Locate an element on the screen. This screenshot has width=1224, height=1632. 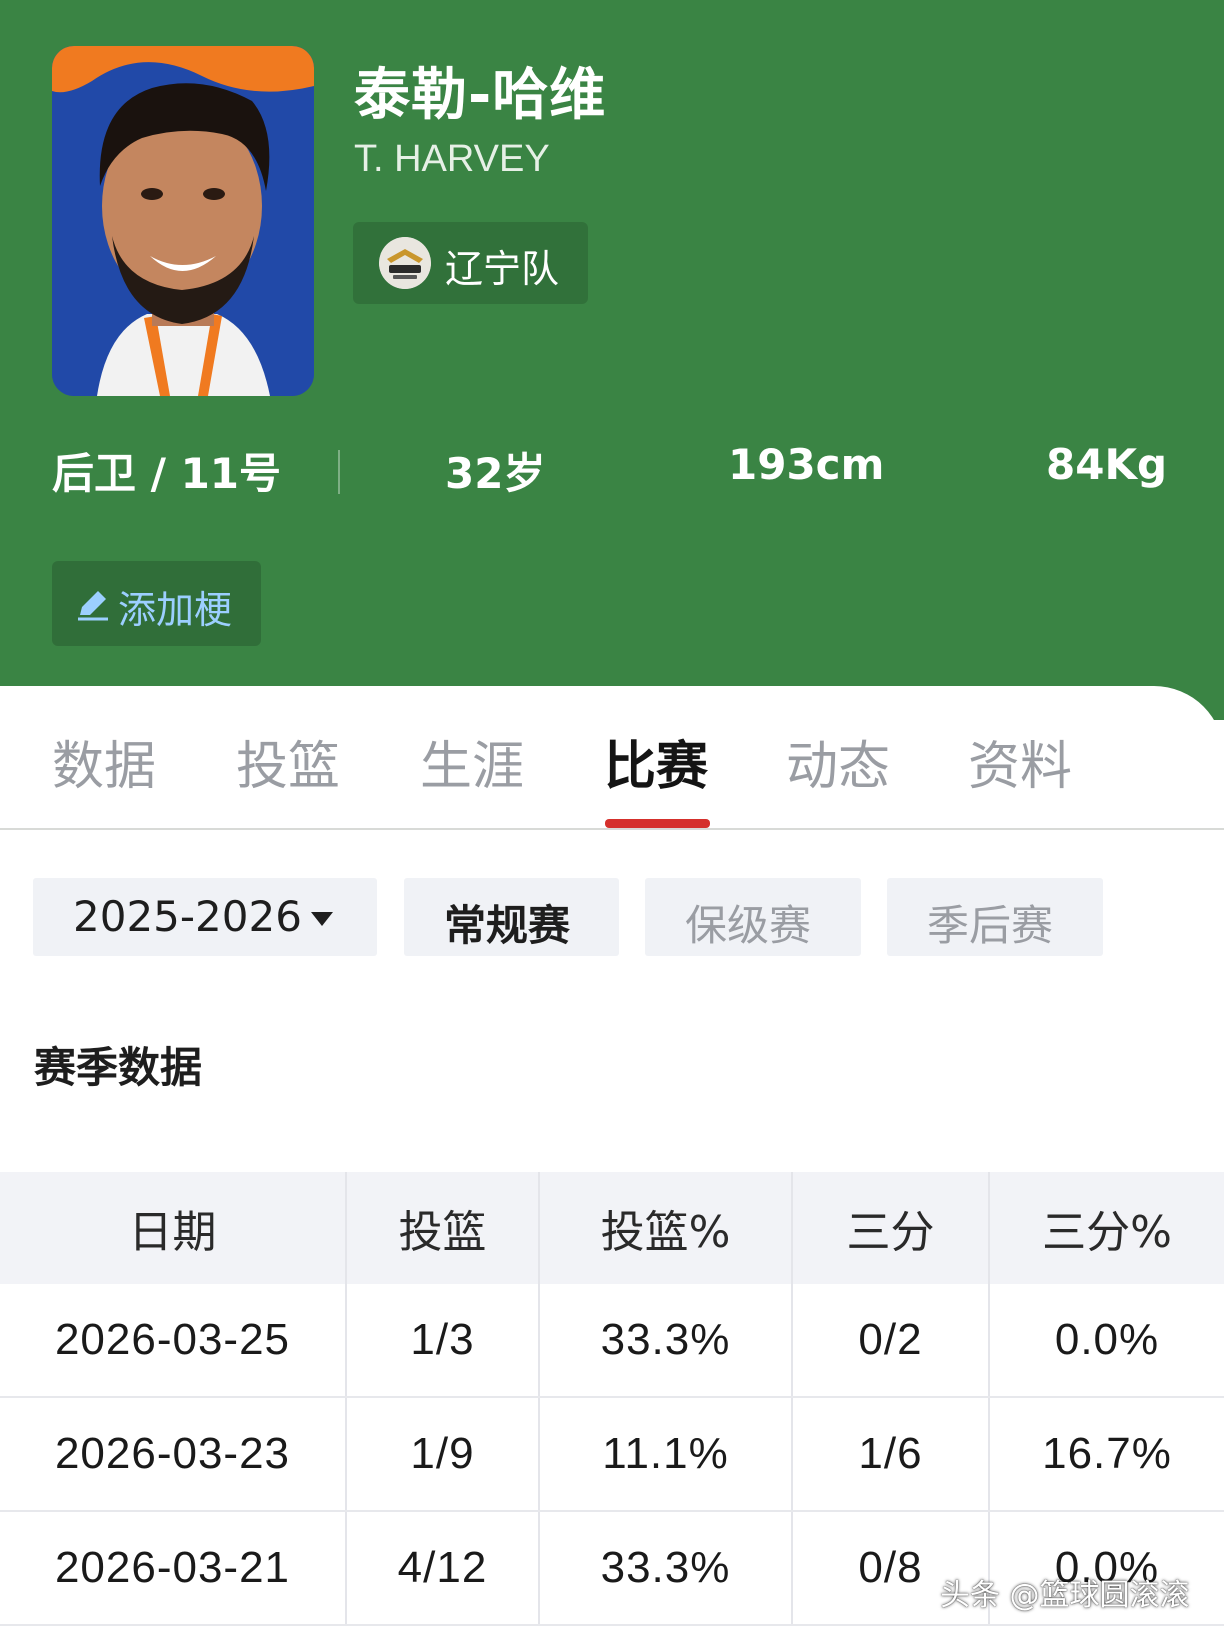
header-3pt-pct: 三分% is located at coordinates (1107, 1232).